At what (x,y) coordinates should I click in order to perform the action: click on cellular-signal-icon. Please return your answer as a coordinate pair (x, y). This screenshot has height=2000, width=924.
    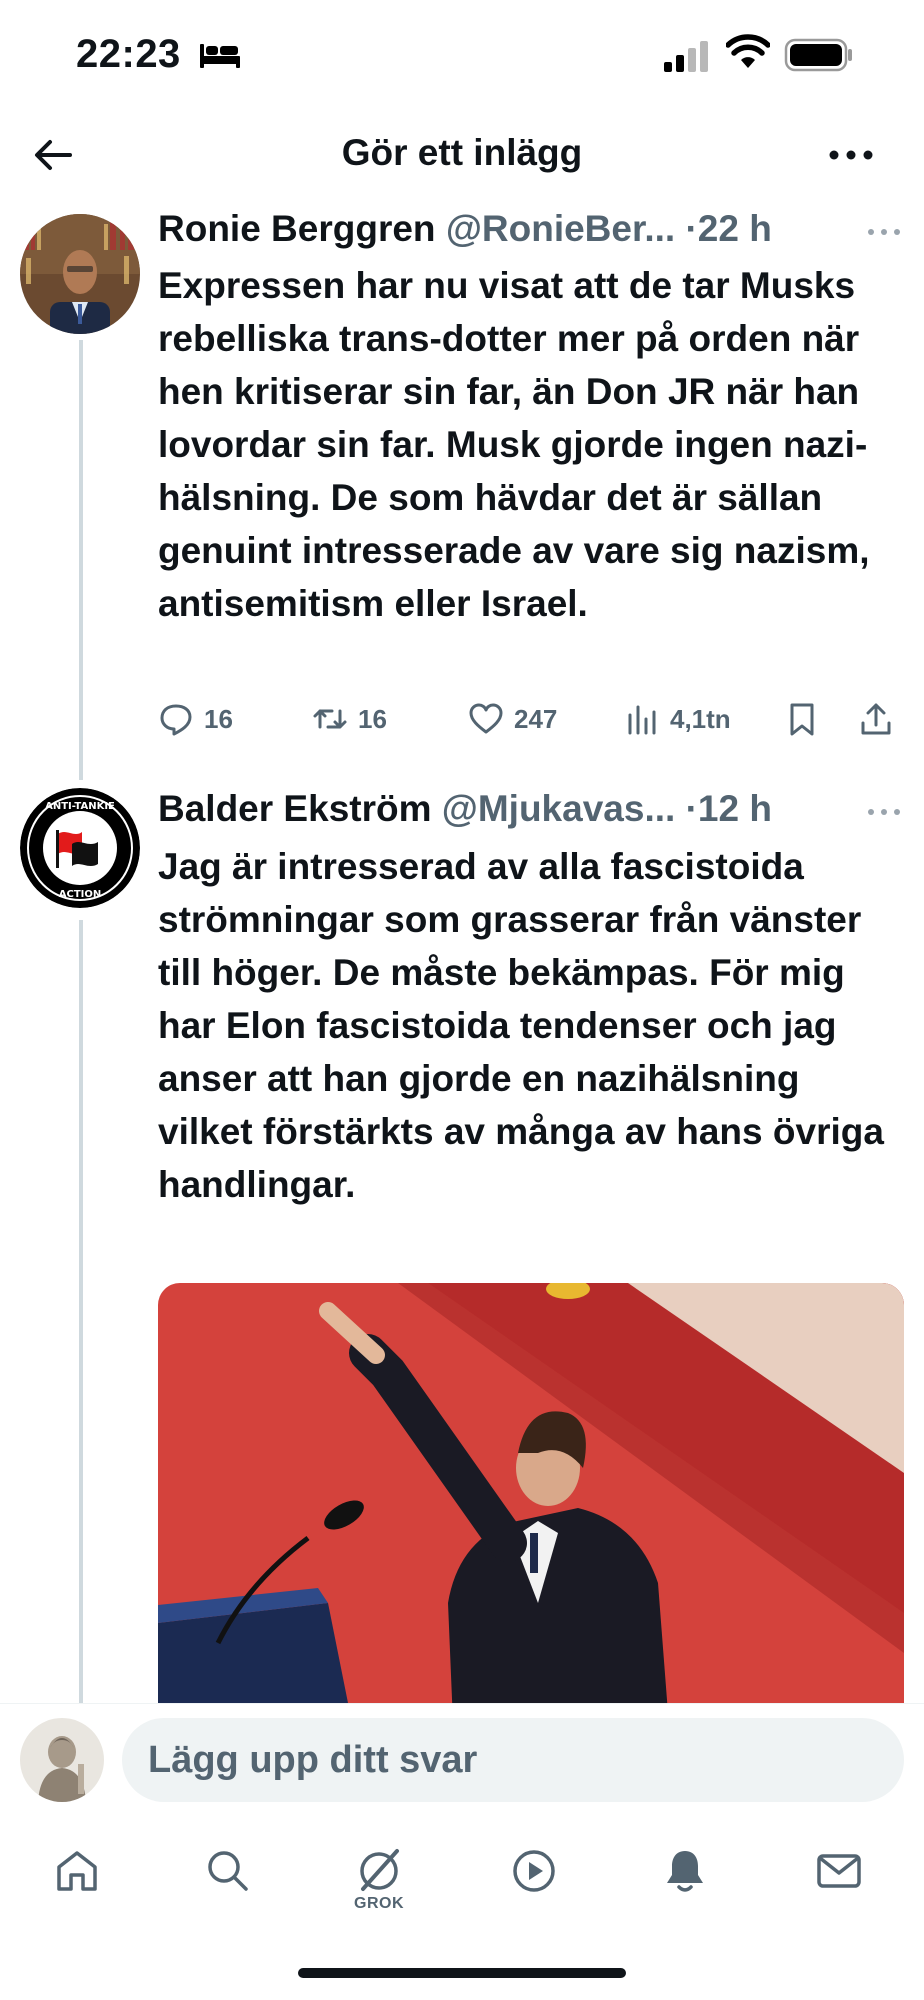
    Looking at the image, I should click on (686, 56).